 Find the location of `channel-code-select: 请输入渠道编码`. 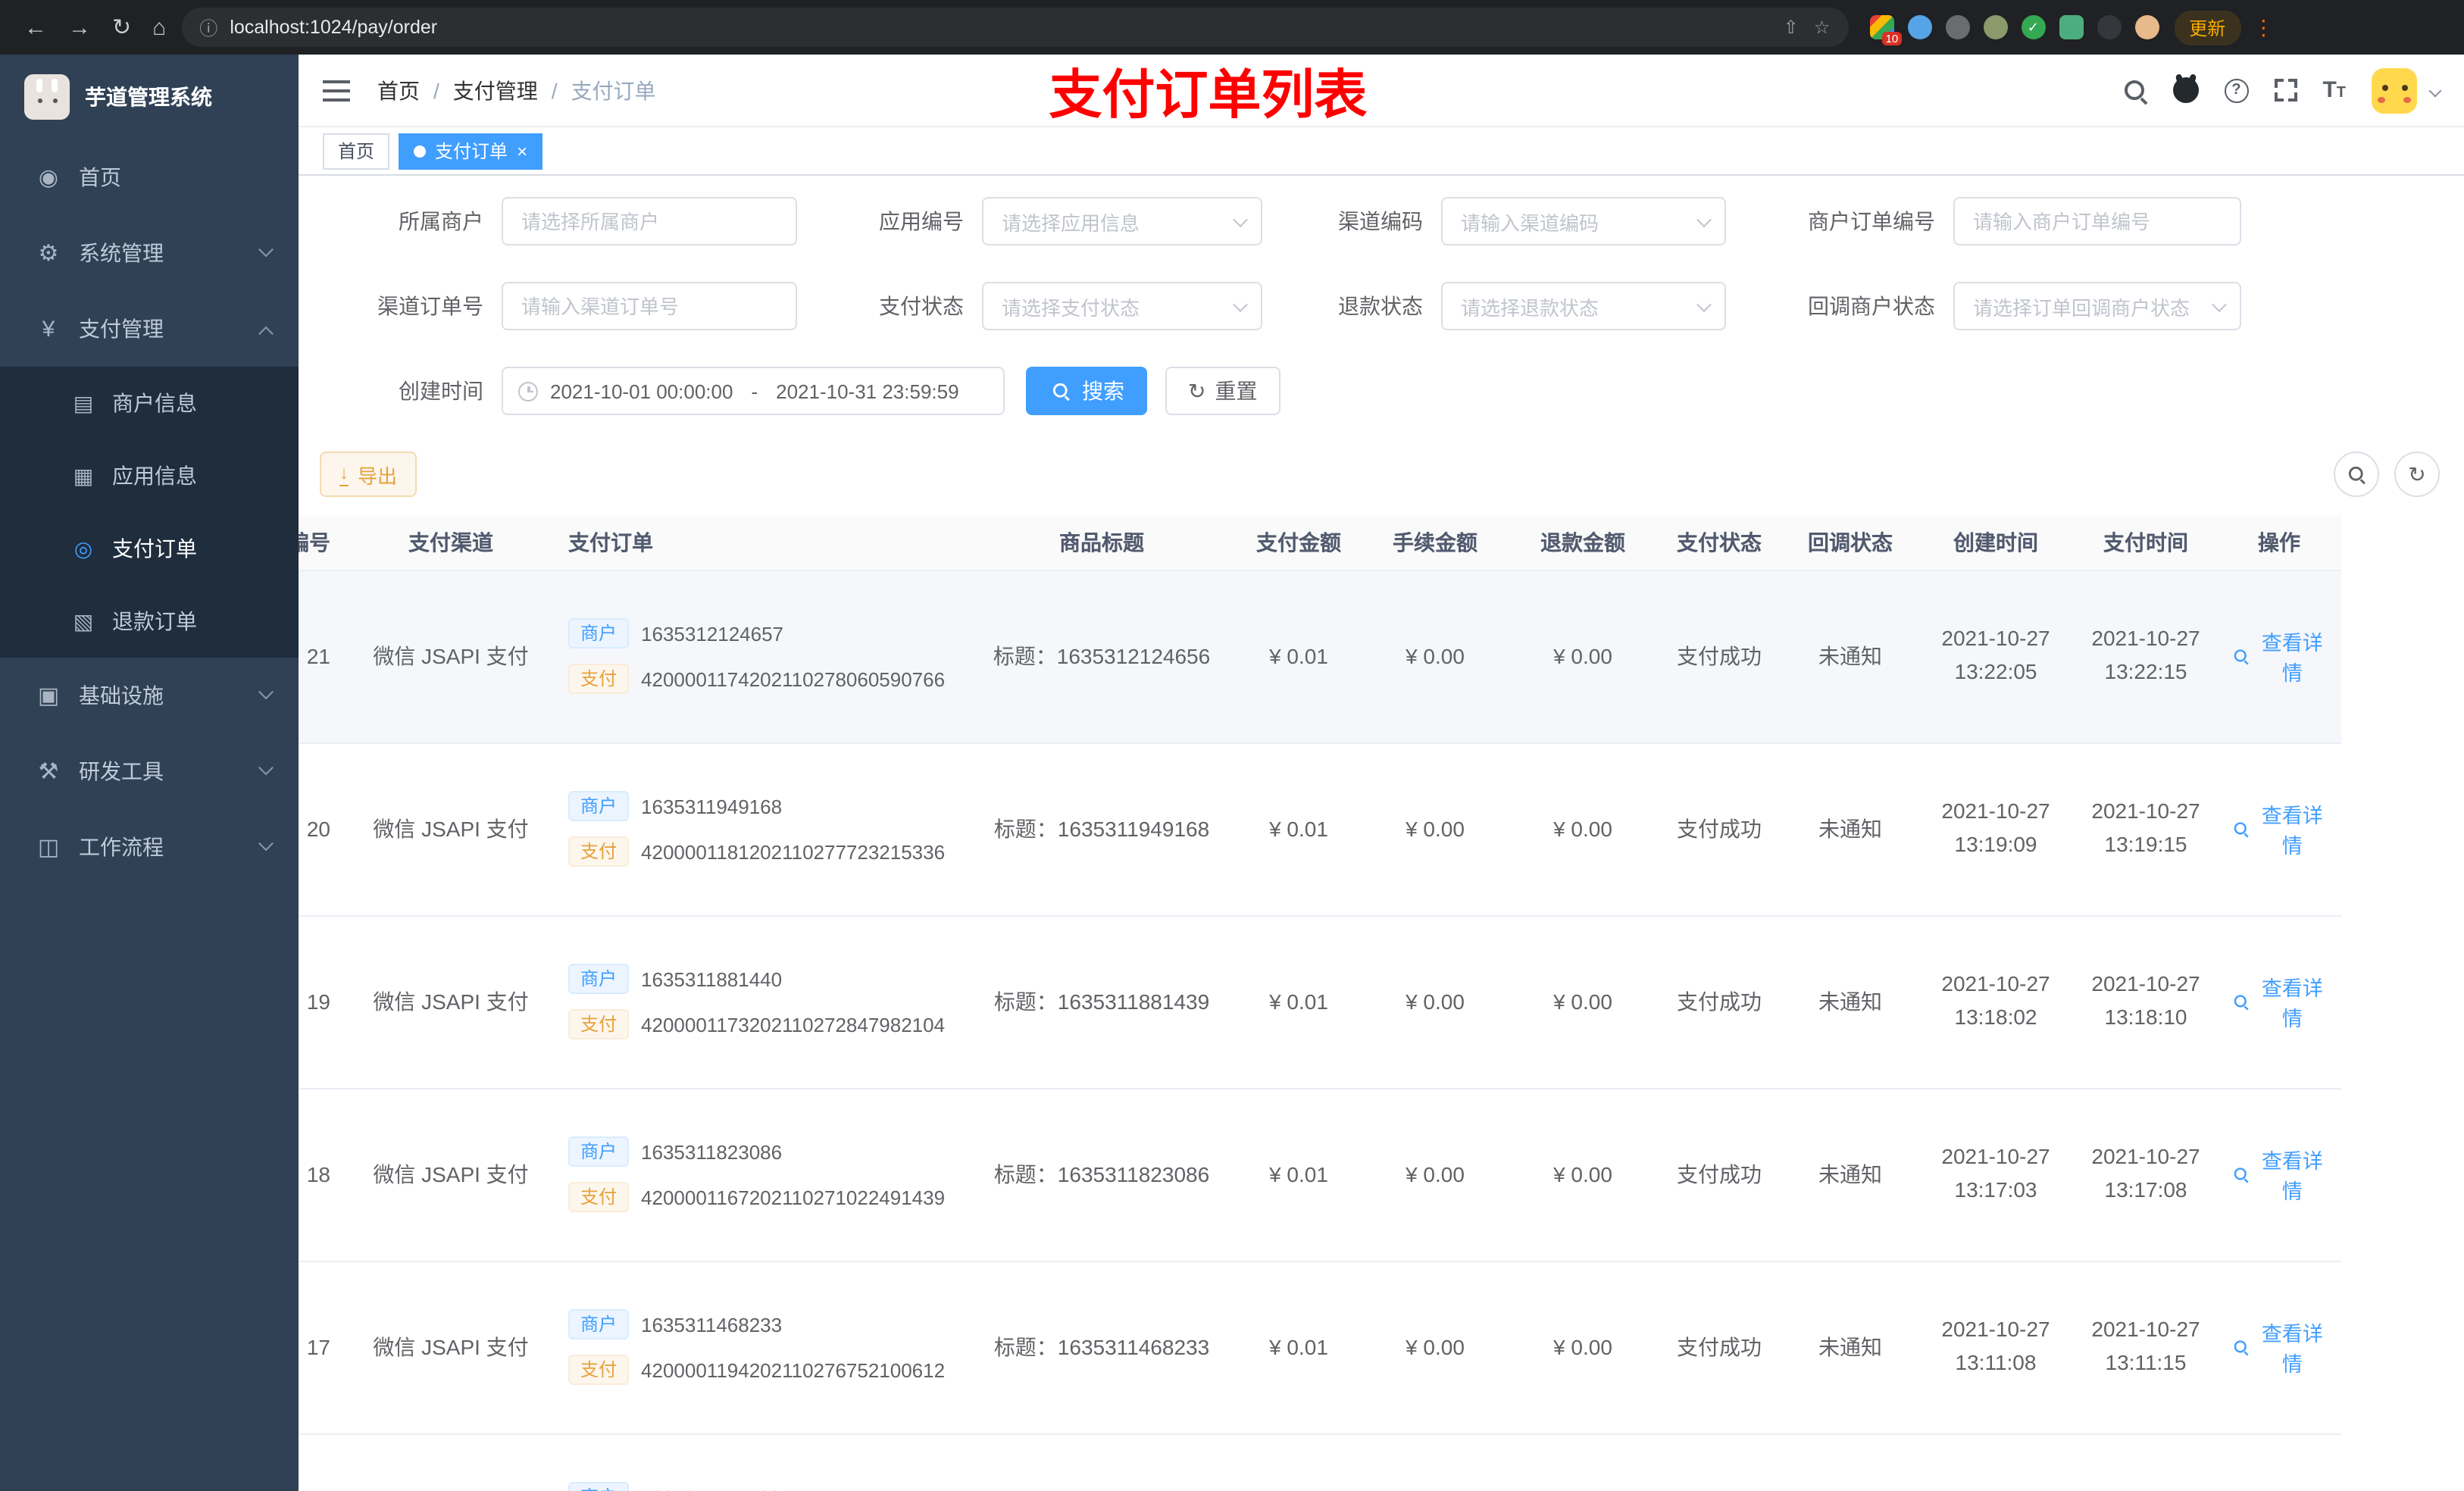

channel-code-select: 请输入渠道编码 is located at coordinates (1583, 221).